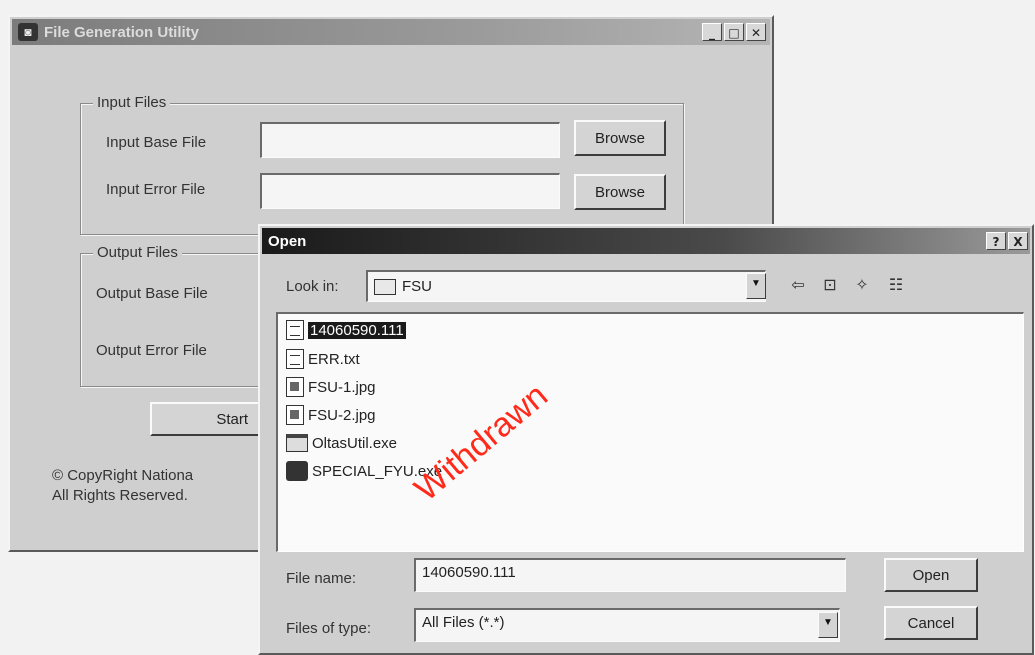 The width and height of the screenshot is (1035, 655). Describe the element at coordinates (132, 102) in the screenshot. I see `input-files-label: Input Files` at that location.